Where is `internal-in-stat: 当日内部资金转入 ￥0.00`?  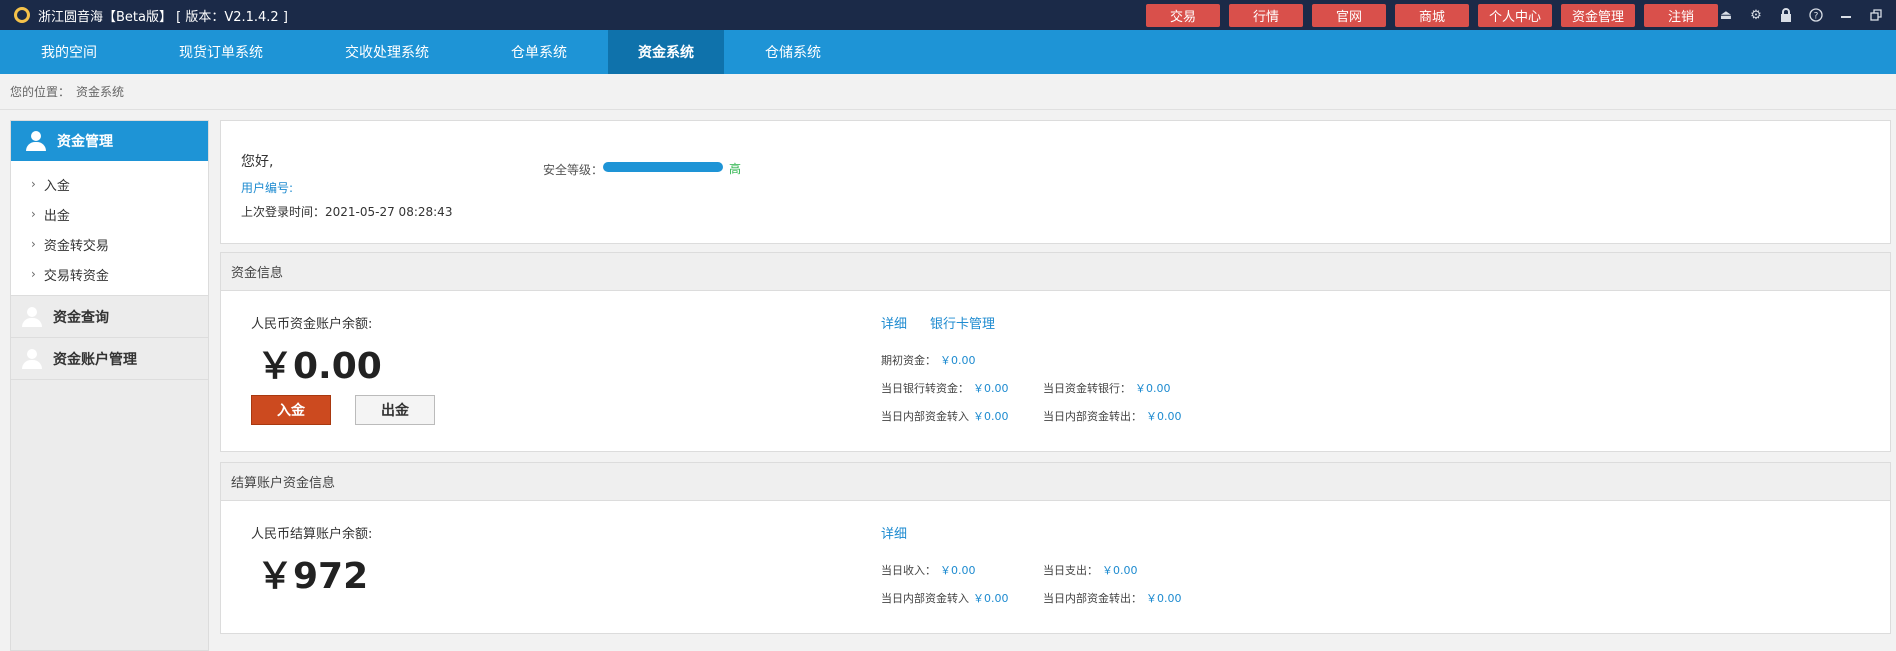
internal-in-stat: 当日内部资金转入 ￥0.00 is located at coordinates (945, 416).